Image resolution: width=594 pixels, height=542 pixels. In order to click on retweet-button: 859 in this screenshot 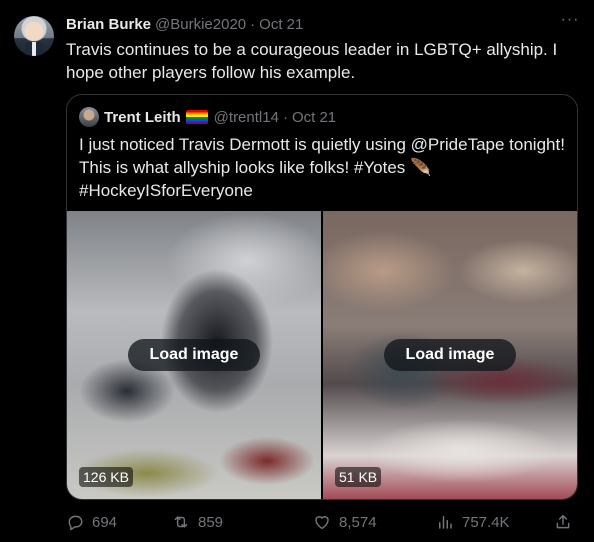, I will do `click(197, 522)`.